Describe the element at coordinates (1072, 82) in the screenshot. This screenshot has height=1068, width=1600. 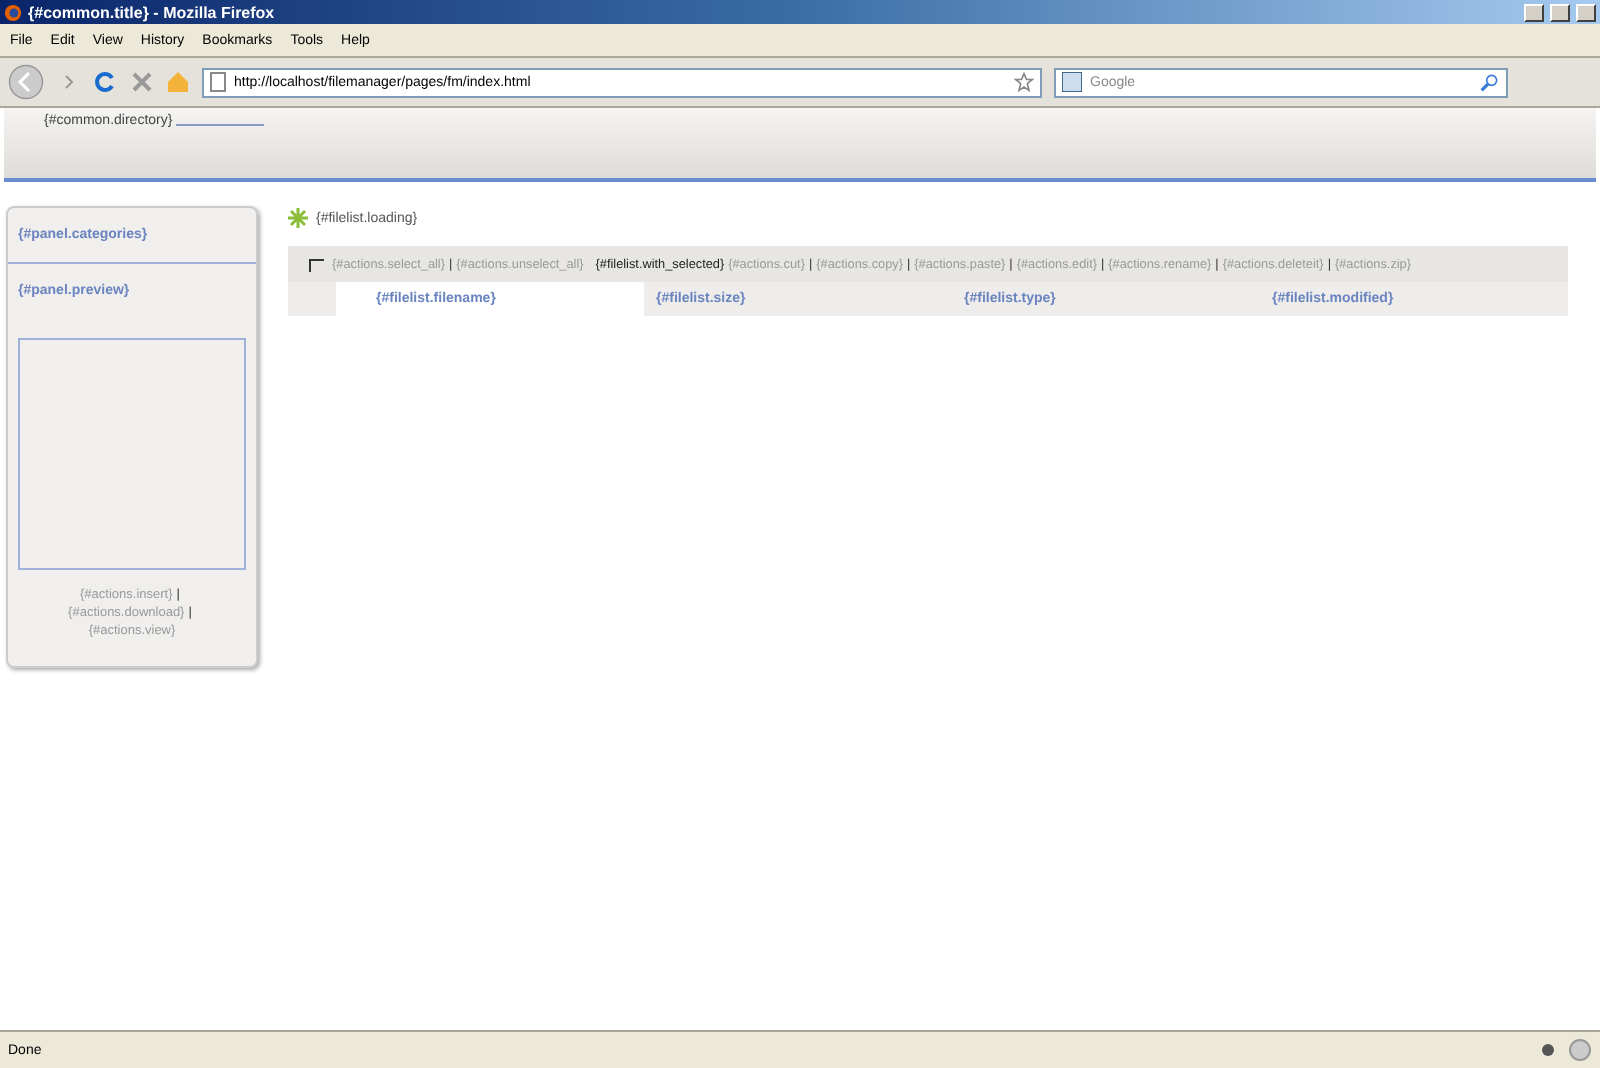
I see `search-engine-icon` at that location.